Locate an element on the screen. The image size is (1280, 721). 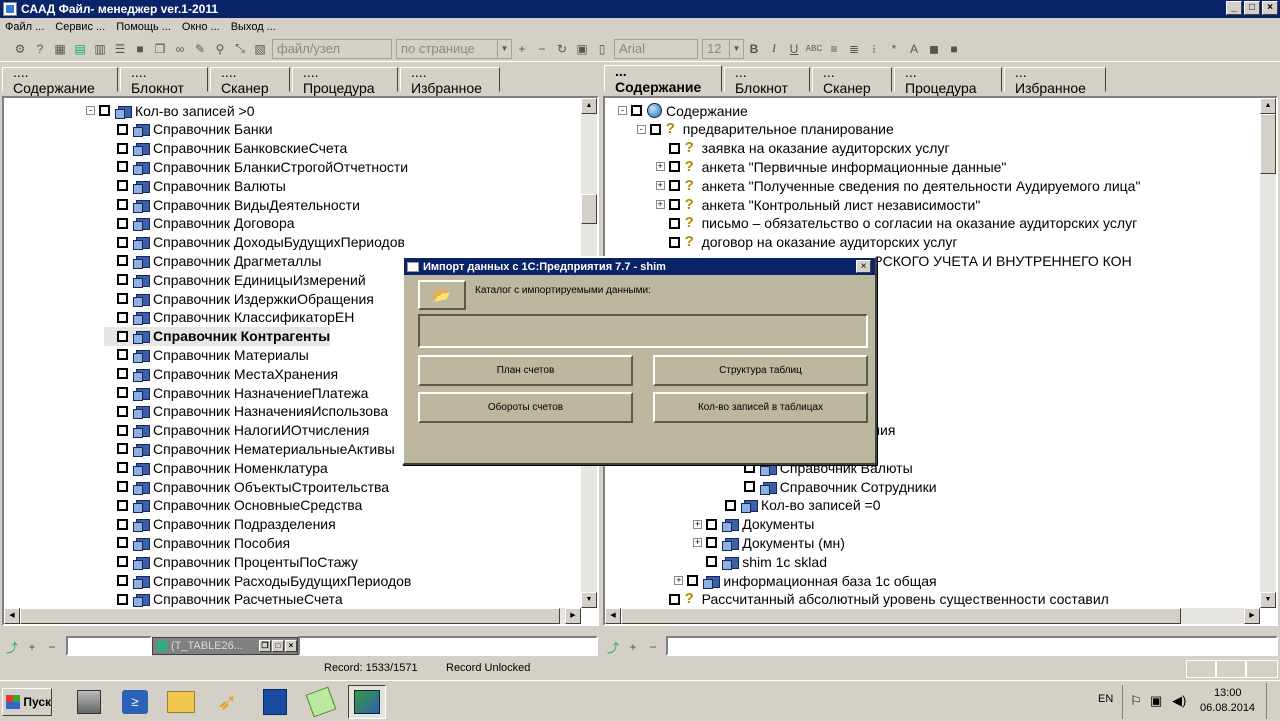
tree-node: Справочник Сотрудники is located at coordinates (834, 486).